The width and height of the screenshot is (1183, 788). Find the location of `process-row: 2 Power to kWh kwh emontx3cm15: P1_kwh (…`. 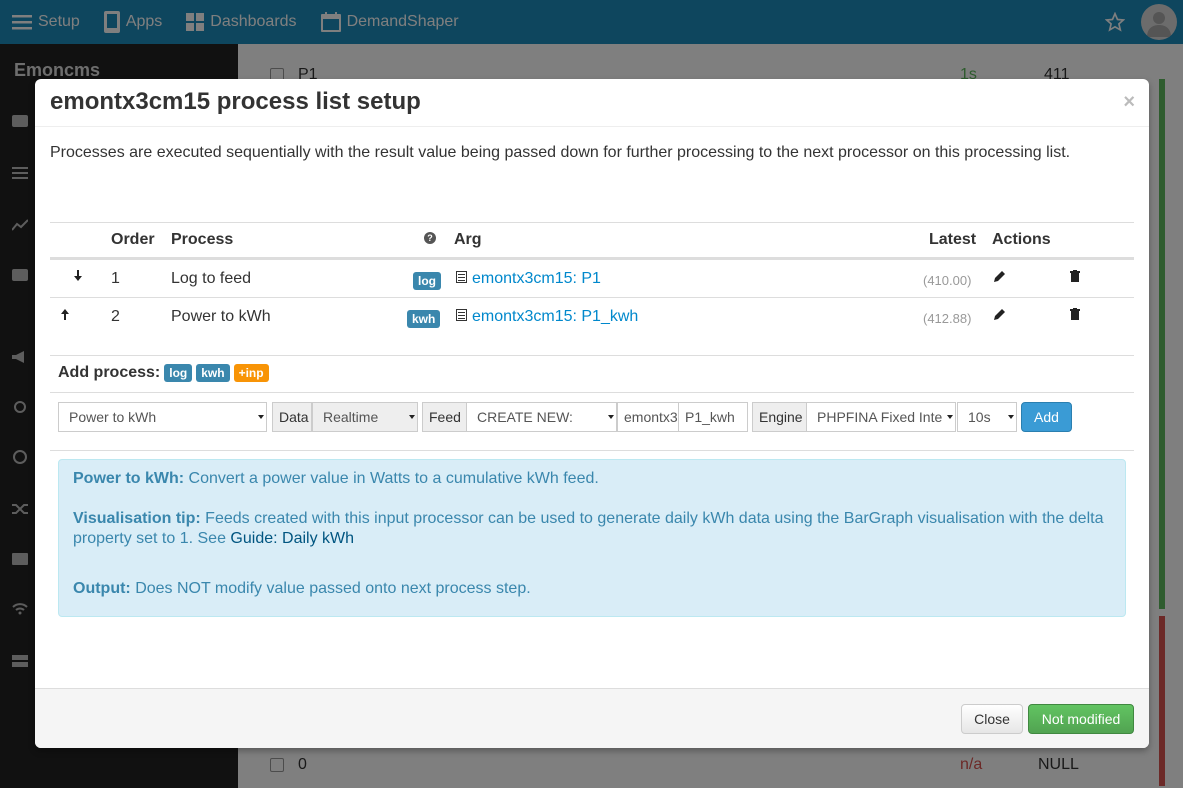

process-row: 2 Power to kWh kwh emontx3cm15: P1_kwh (… is located at coordinates (592, 316).